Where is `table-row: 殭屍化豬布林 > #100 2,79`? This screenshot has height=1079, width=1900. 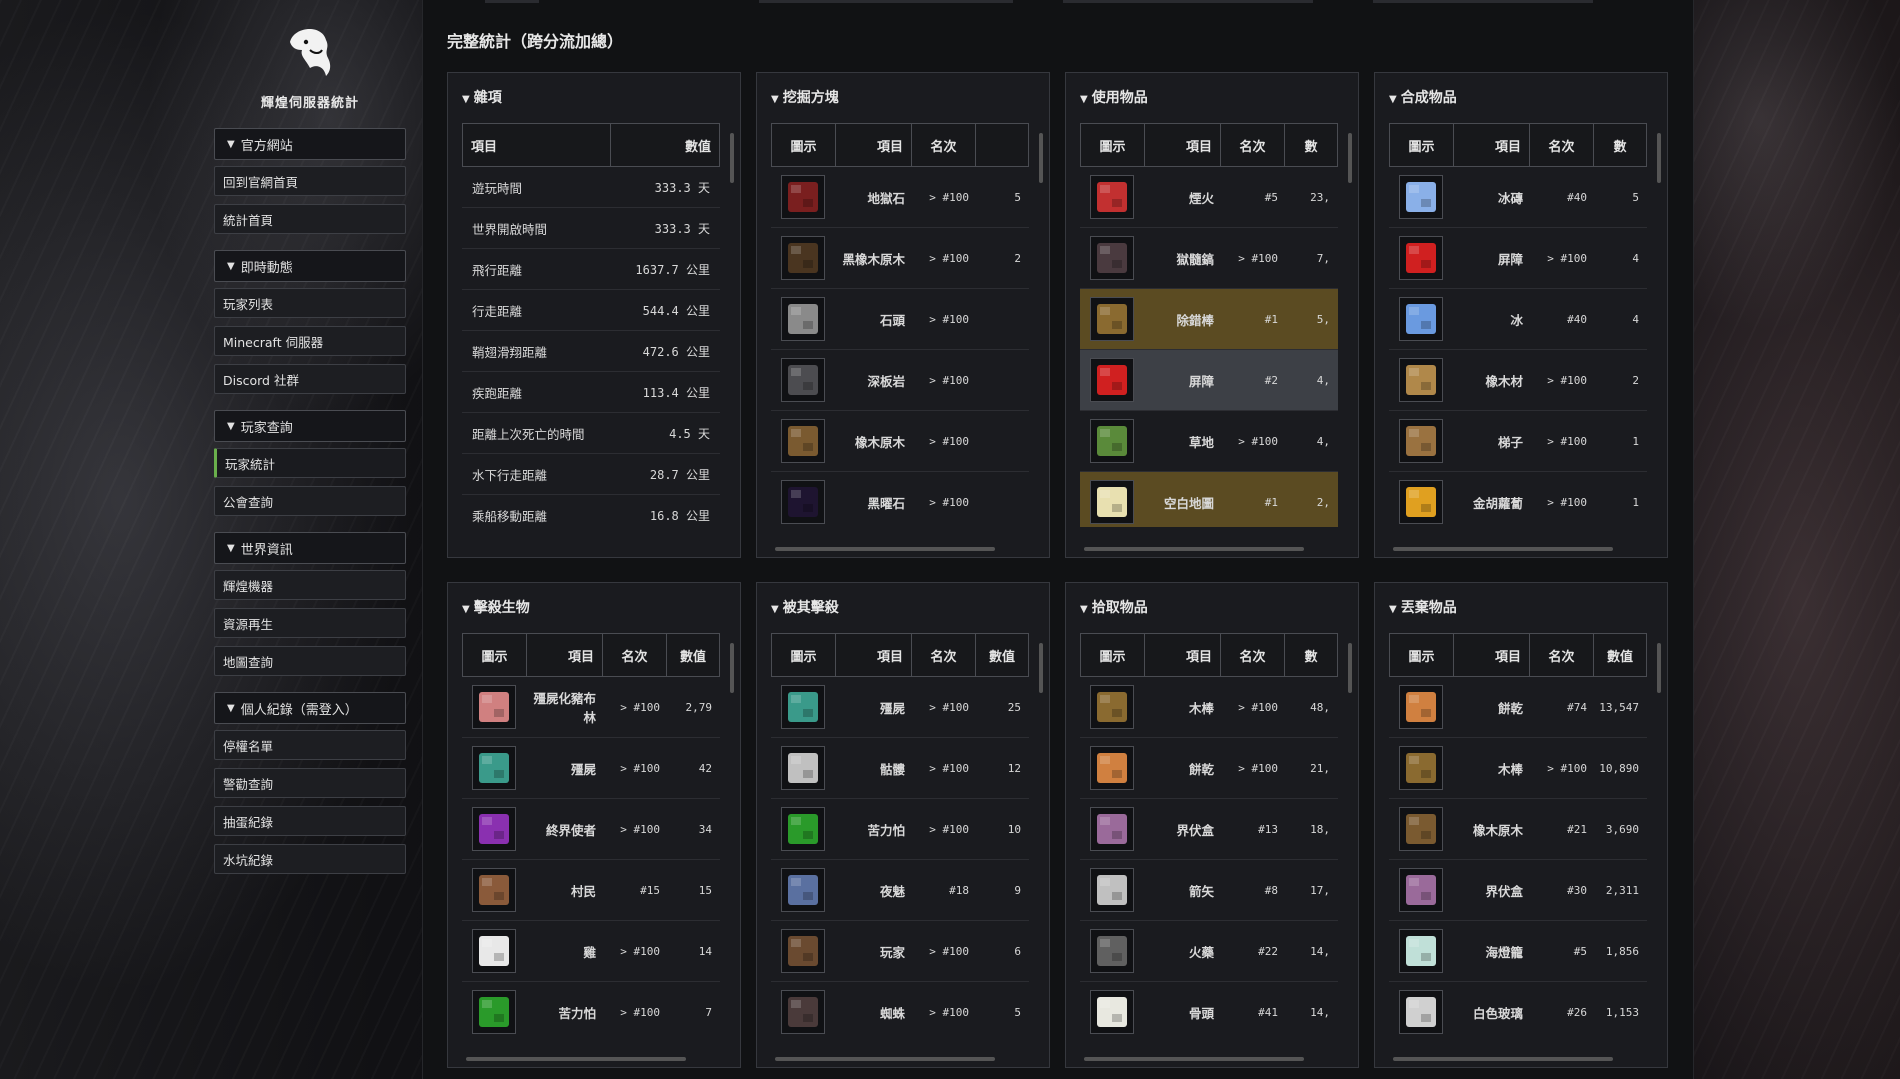
table-row: 殭屍化豬布林 > #100 2,79 is located at coordinates (591, 707).